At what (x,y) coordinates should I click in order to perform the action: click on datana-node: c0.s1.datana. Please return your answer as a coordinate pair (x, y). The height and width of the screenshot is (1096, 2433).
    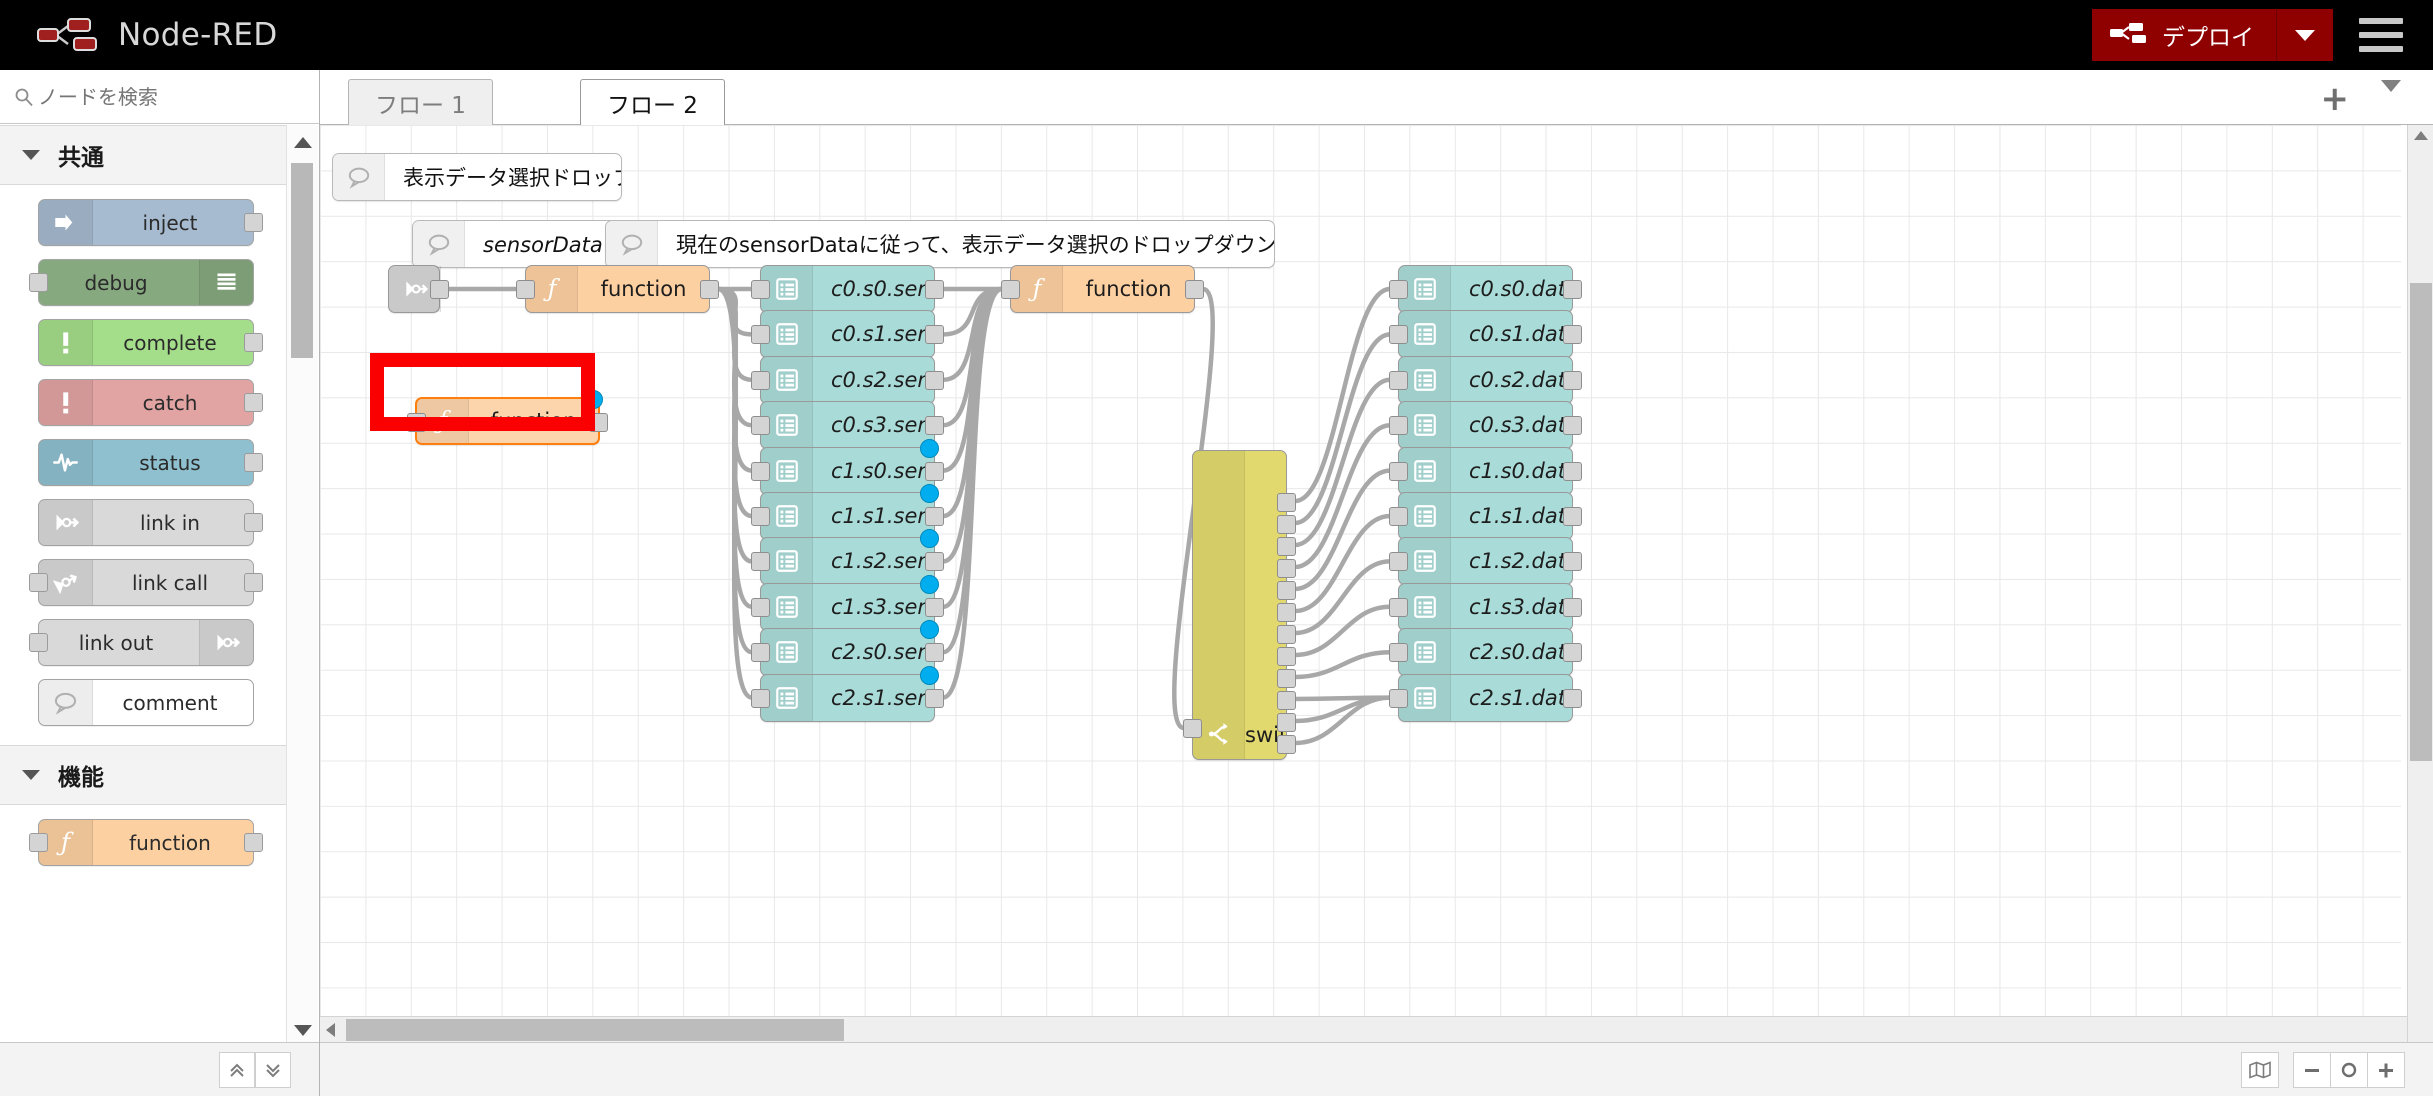
    Looking at the image, I should click on (1485, 334).